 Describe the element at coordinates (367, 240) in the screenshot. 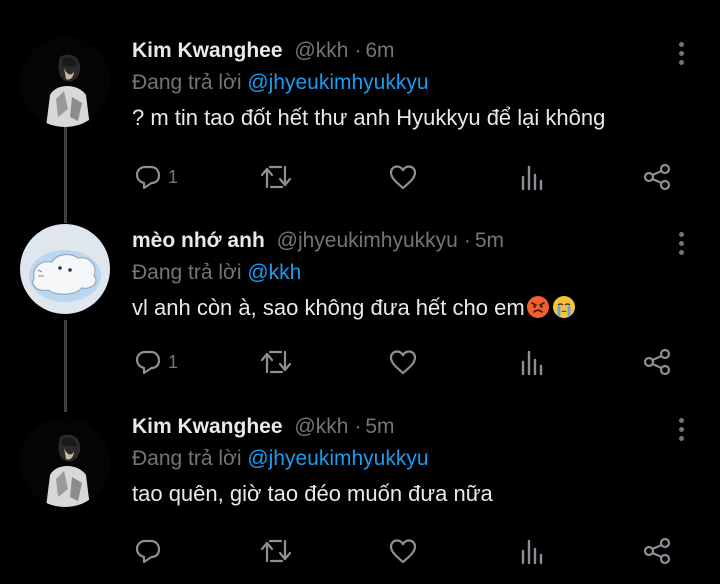

I see `handle: @jhyeukimhyukkyu` at that location.